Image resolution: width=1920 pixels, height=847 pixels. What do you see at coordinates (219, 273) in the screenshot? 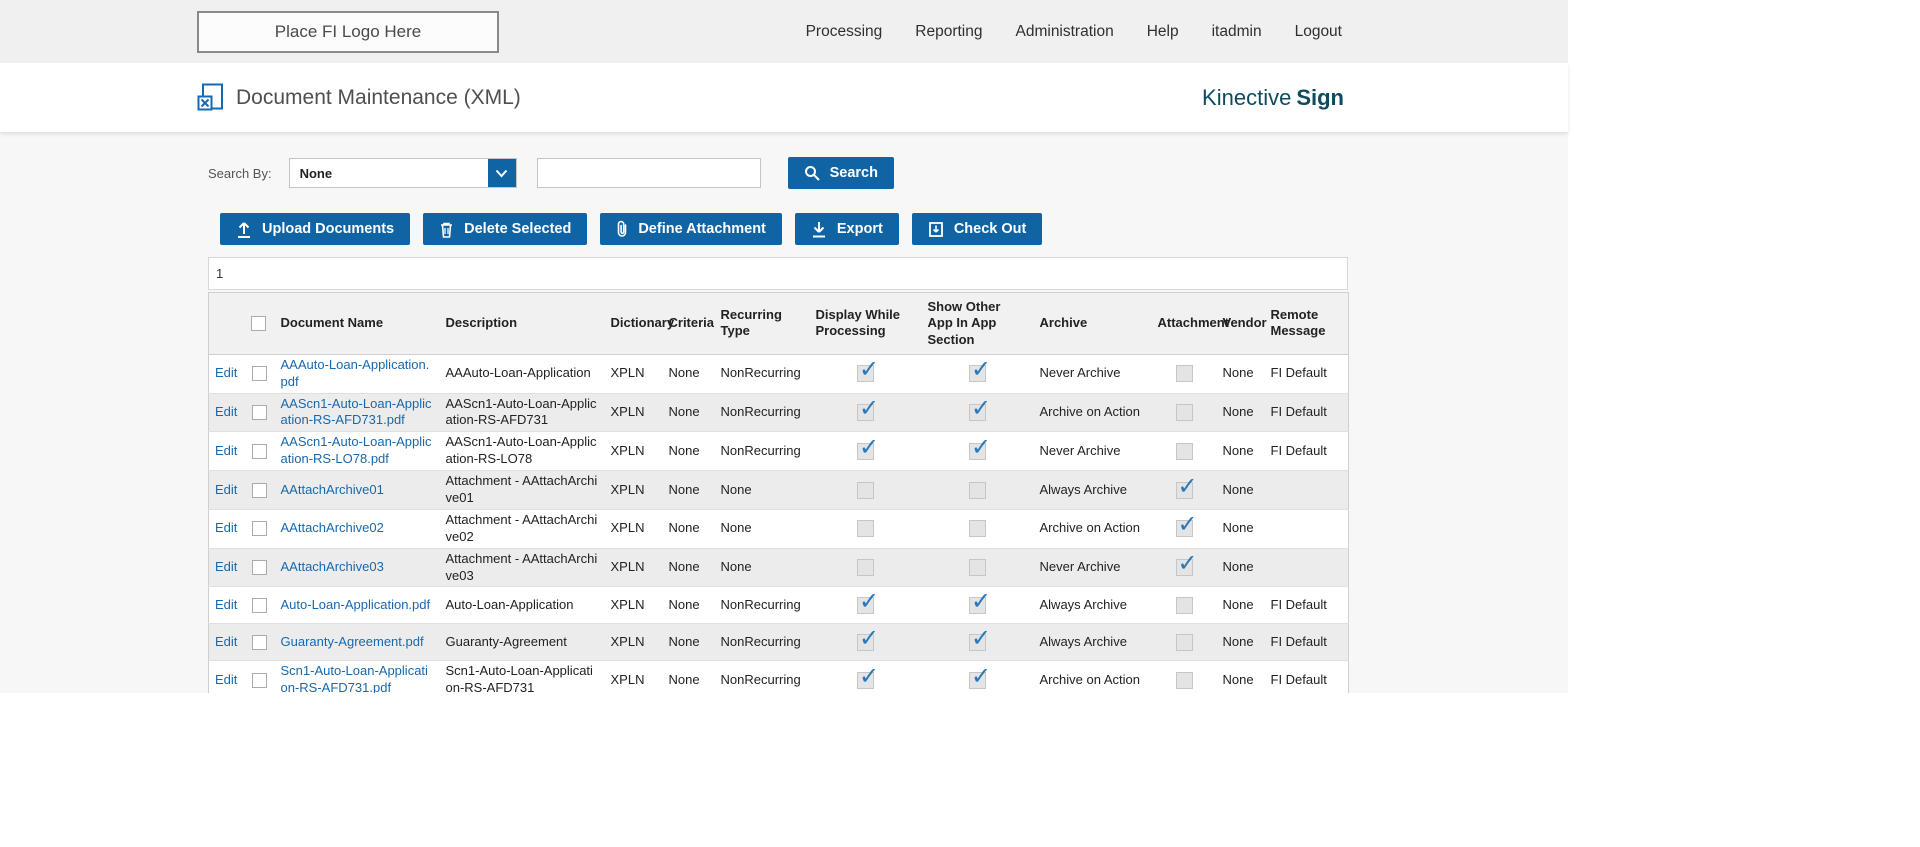
I see `page-number: 1` at bounding box center [219, 273].